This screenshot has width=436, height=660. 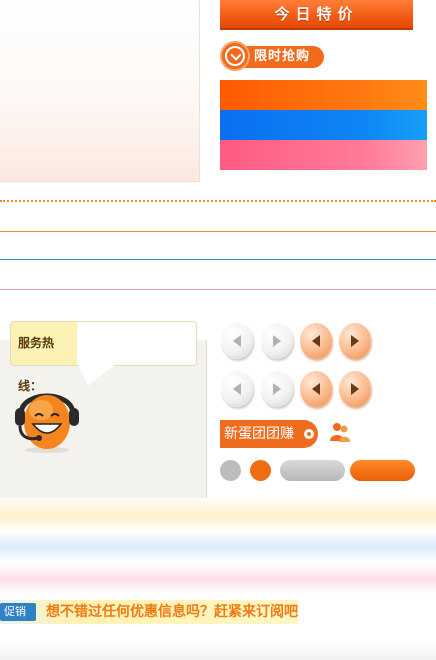 I want to click on bottom-fade, so click(x=218, y=650).